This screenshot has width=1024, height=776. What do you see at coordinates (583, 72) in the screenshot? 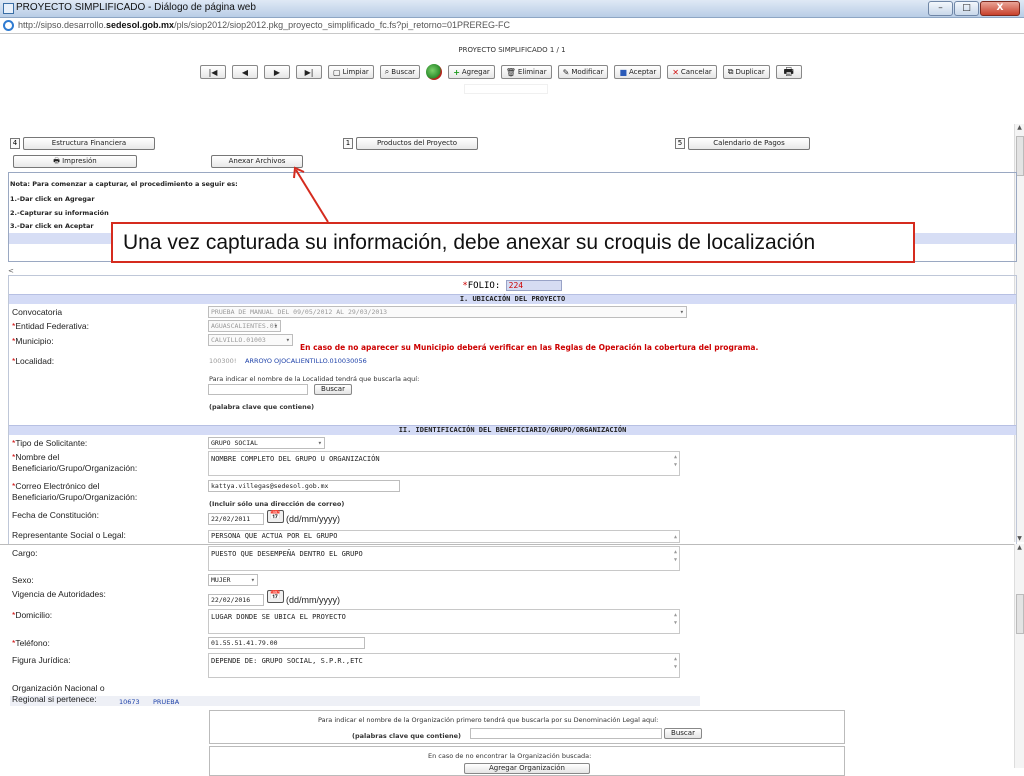
I see `modificar-button: ✎ Modificar` at bounding box center [583, 72].